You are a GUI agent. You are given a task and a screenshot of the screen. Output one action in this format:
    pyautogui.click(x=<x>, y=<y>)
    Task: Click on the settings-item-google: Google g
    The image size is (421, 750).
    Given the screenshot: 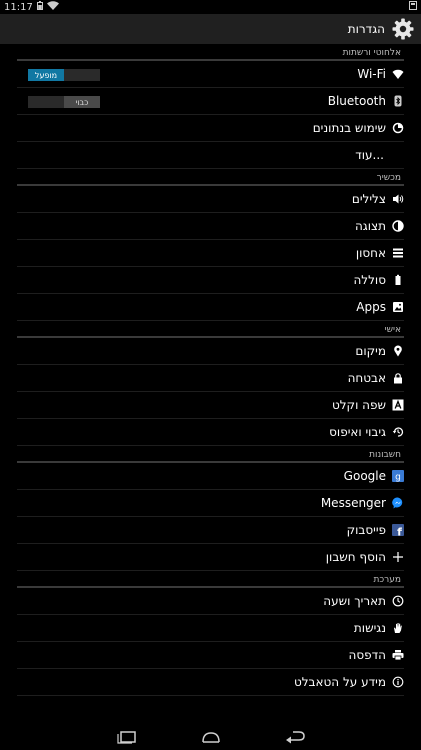 What is the action you would take?
    pyautogui.click(x=210, y=476)
    